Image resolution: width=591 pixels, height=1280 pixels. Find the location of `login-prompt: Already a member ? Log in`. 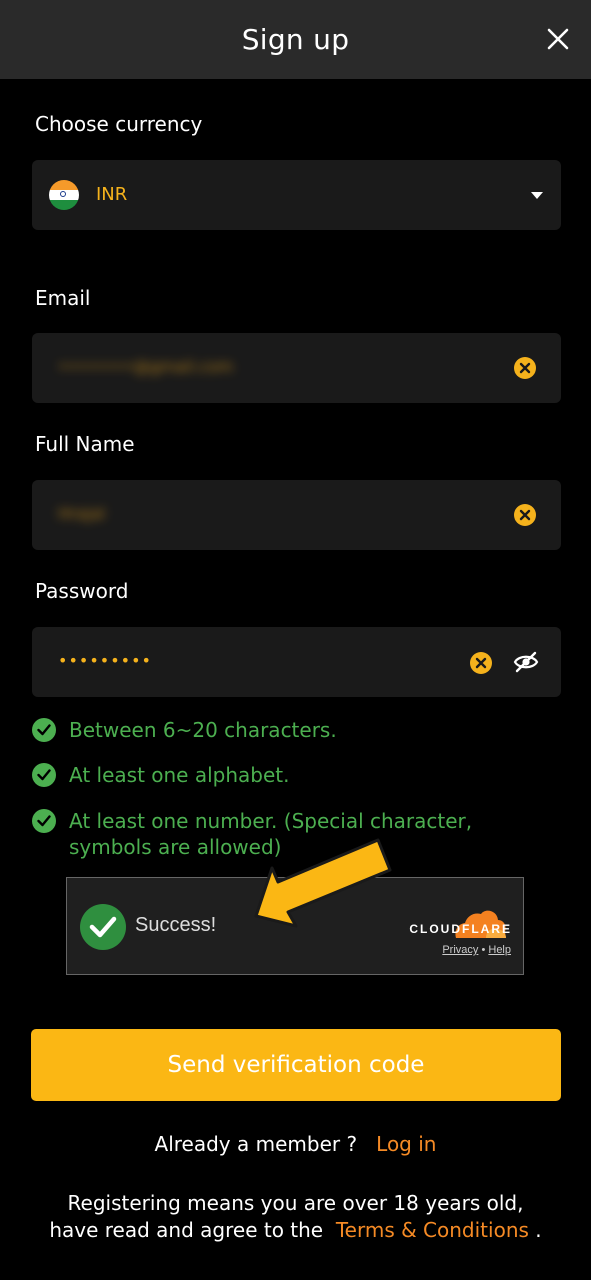

login-prompt: Already a member ? Log in is located at coordinates (295, 1144).